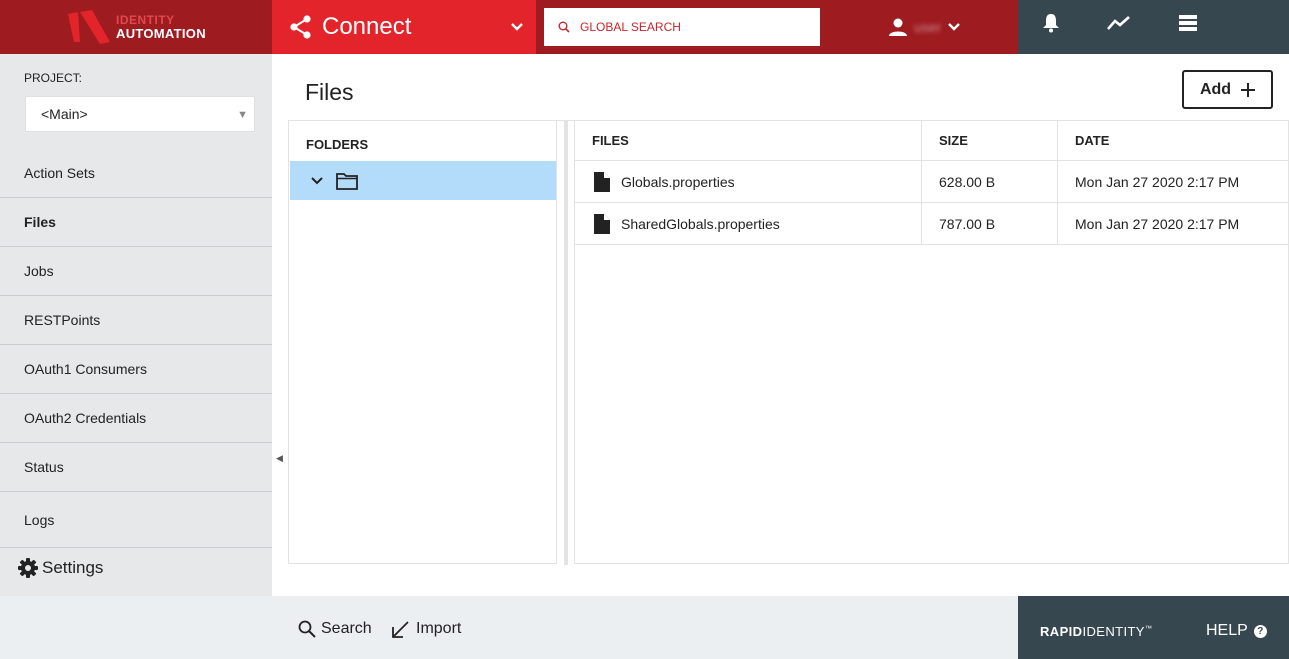 Image resolution: width=1289 pixels, height=659 pixels. Describe the element at coordinates (1215, 89) in the screenshot. I see `add-button-label: Add` at that location.